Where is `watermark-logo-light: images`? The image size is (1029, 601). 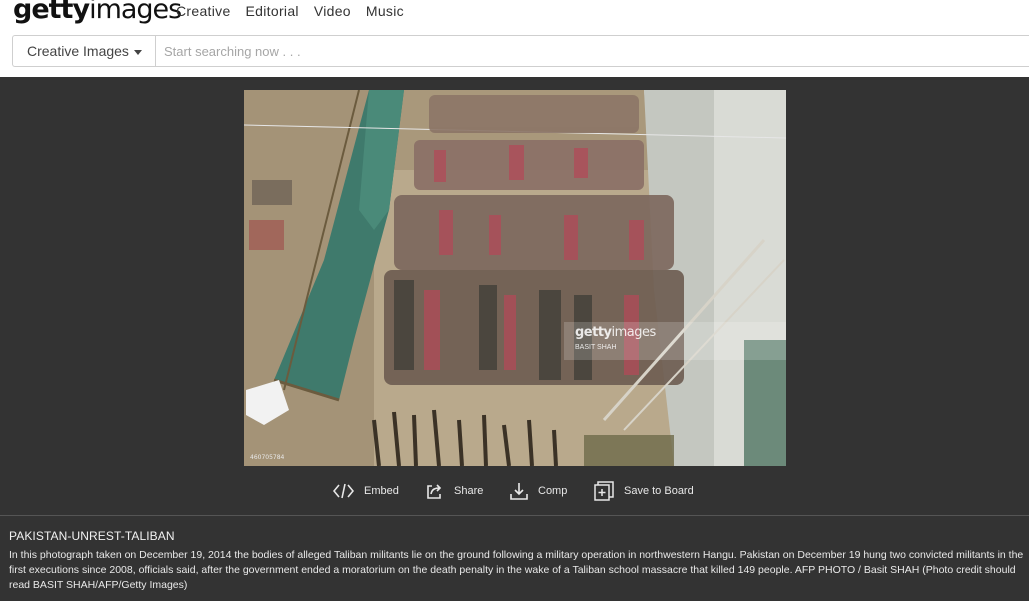
watermark-logo-light: images is located at coordinates (634, 332).